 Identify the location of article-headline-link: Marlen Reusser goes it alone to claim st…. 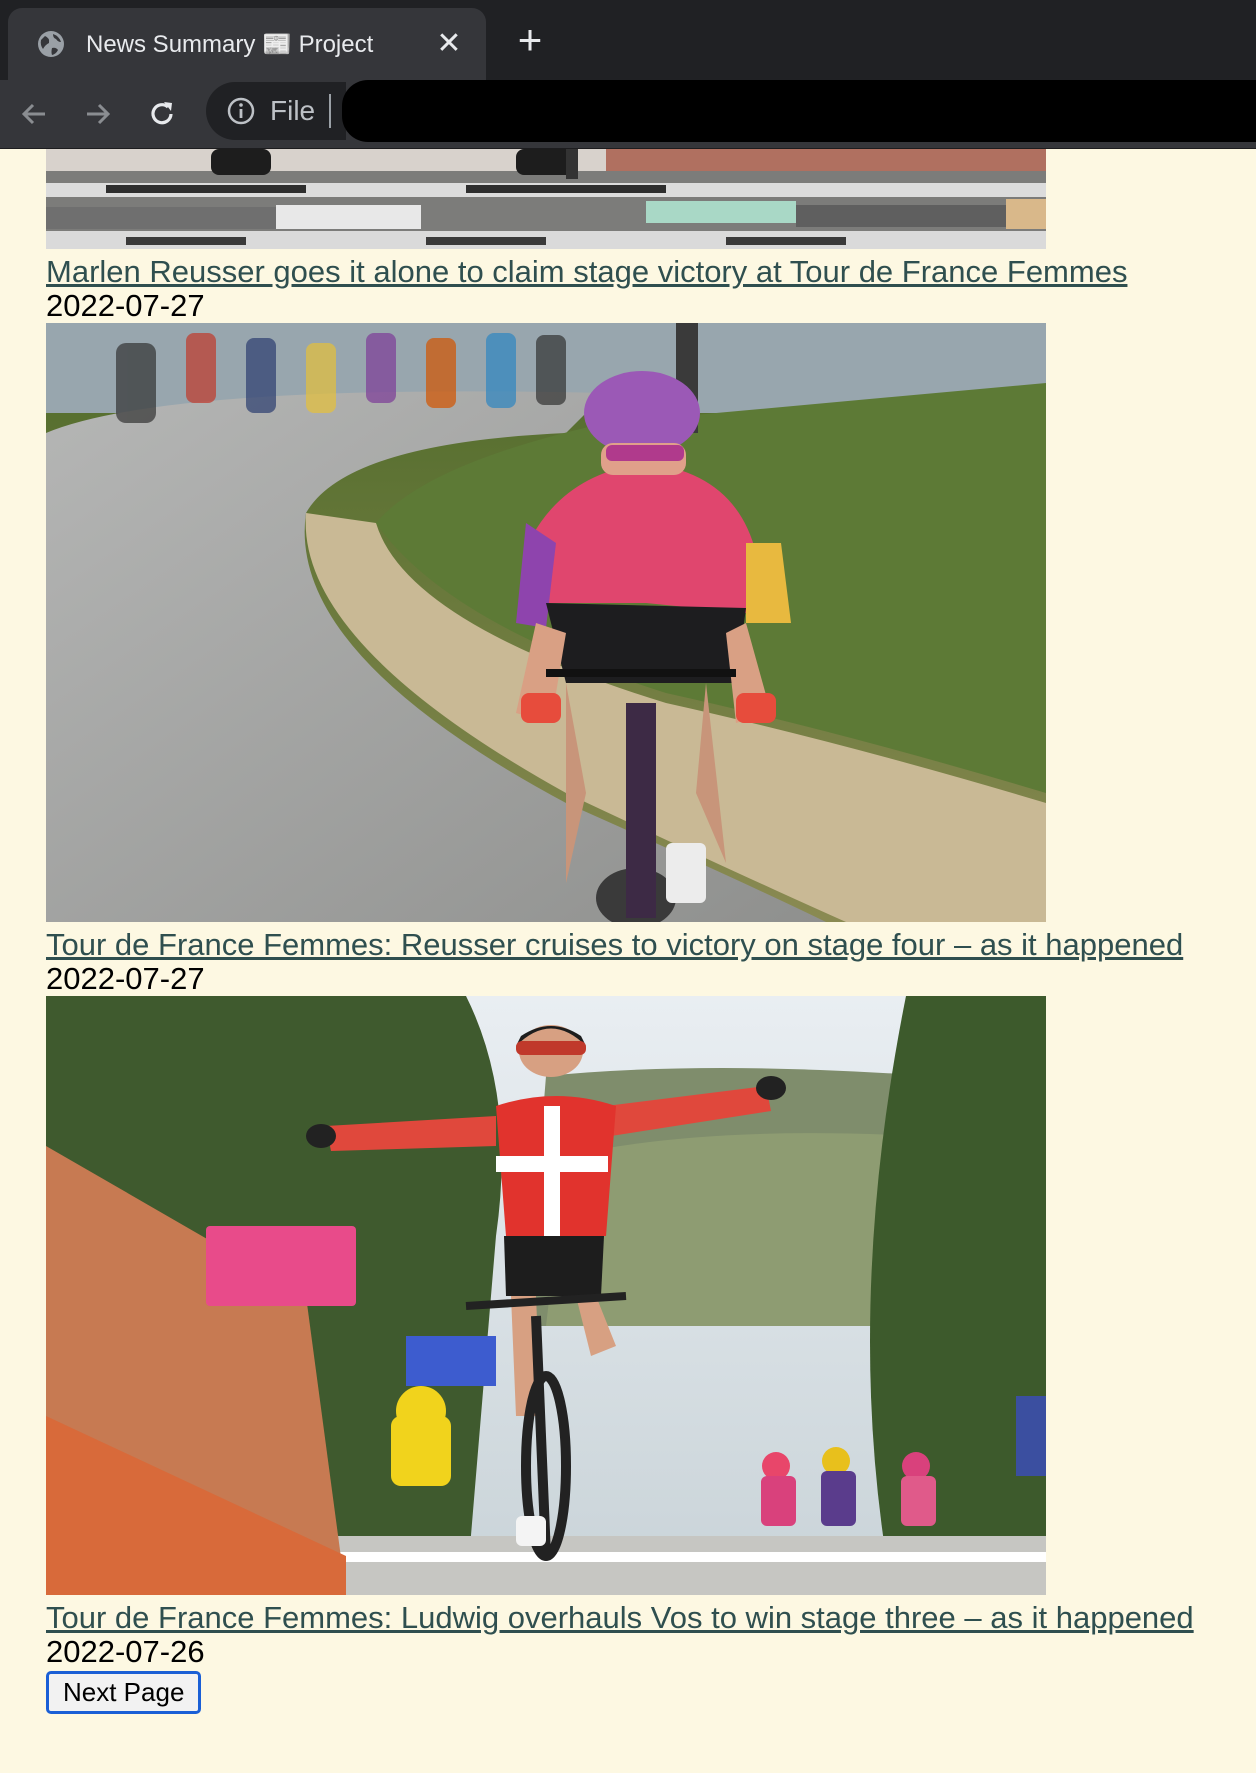
(646, 272).